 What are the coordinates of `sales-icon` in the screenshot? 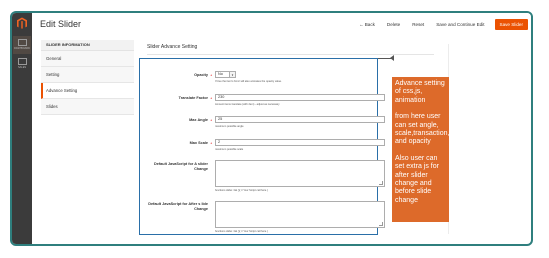 It's located at (22, 61).